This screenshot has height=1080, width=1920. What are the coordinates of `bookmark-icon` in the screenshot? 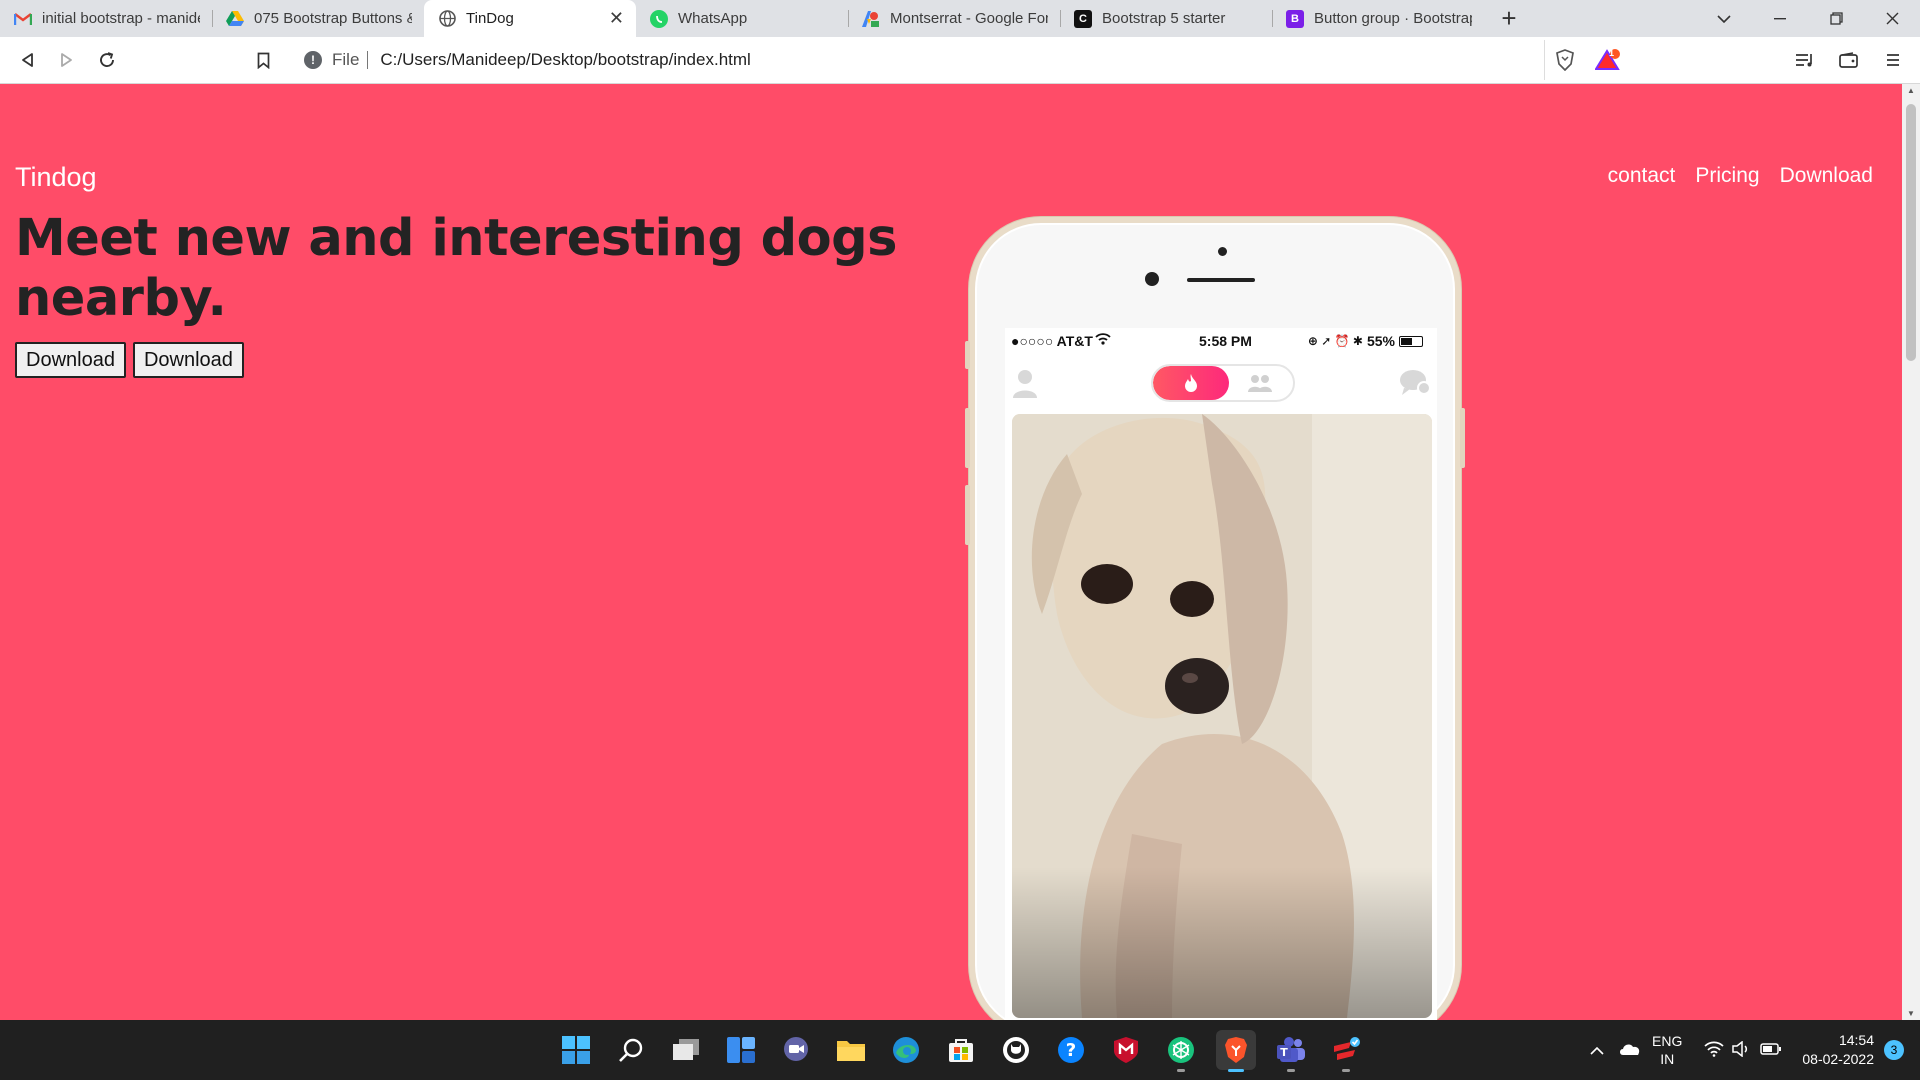 It's located at (263, 60).